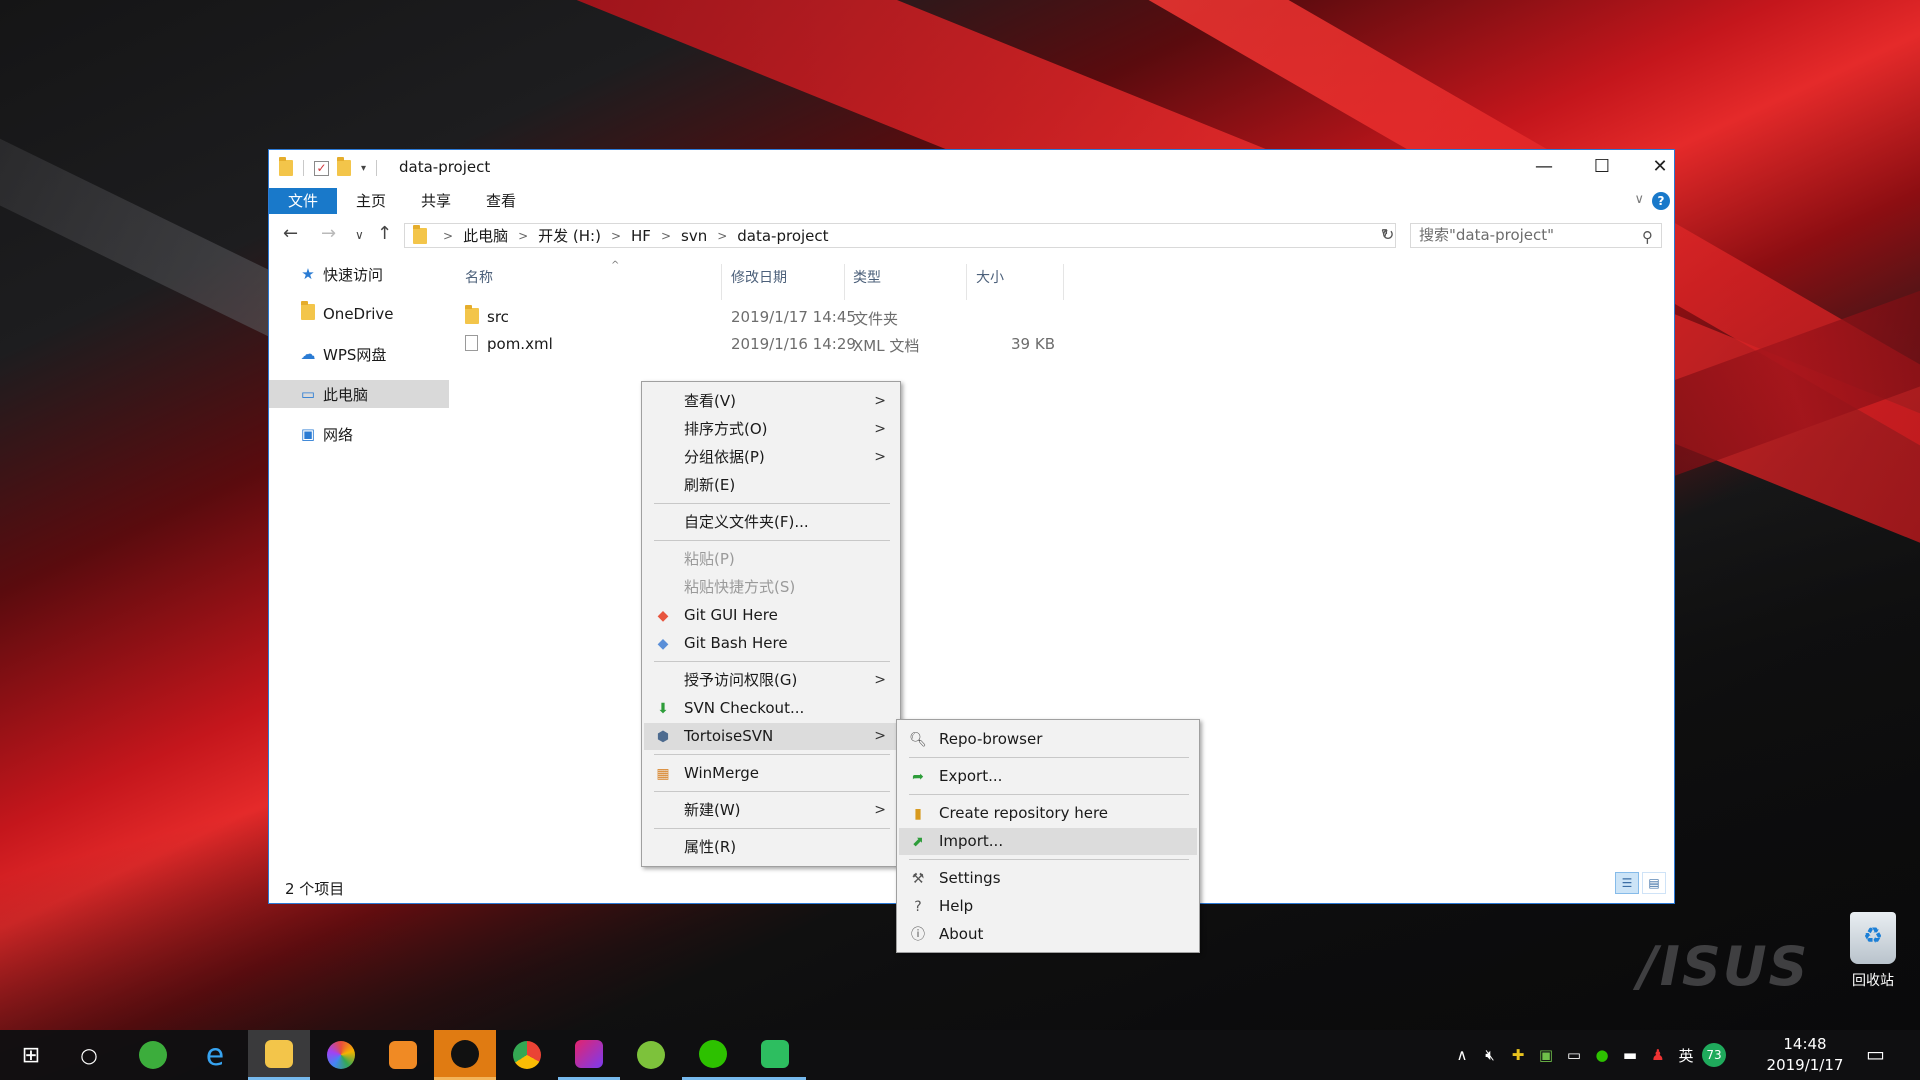 Image resolution: width=1920 pixels, height=1080 pixels. What do you see at coordinates (1490, 1055) in the screenshot?
I see `volume-muted-icon: 🔇︎` at bounding box center [1490, 1055].